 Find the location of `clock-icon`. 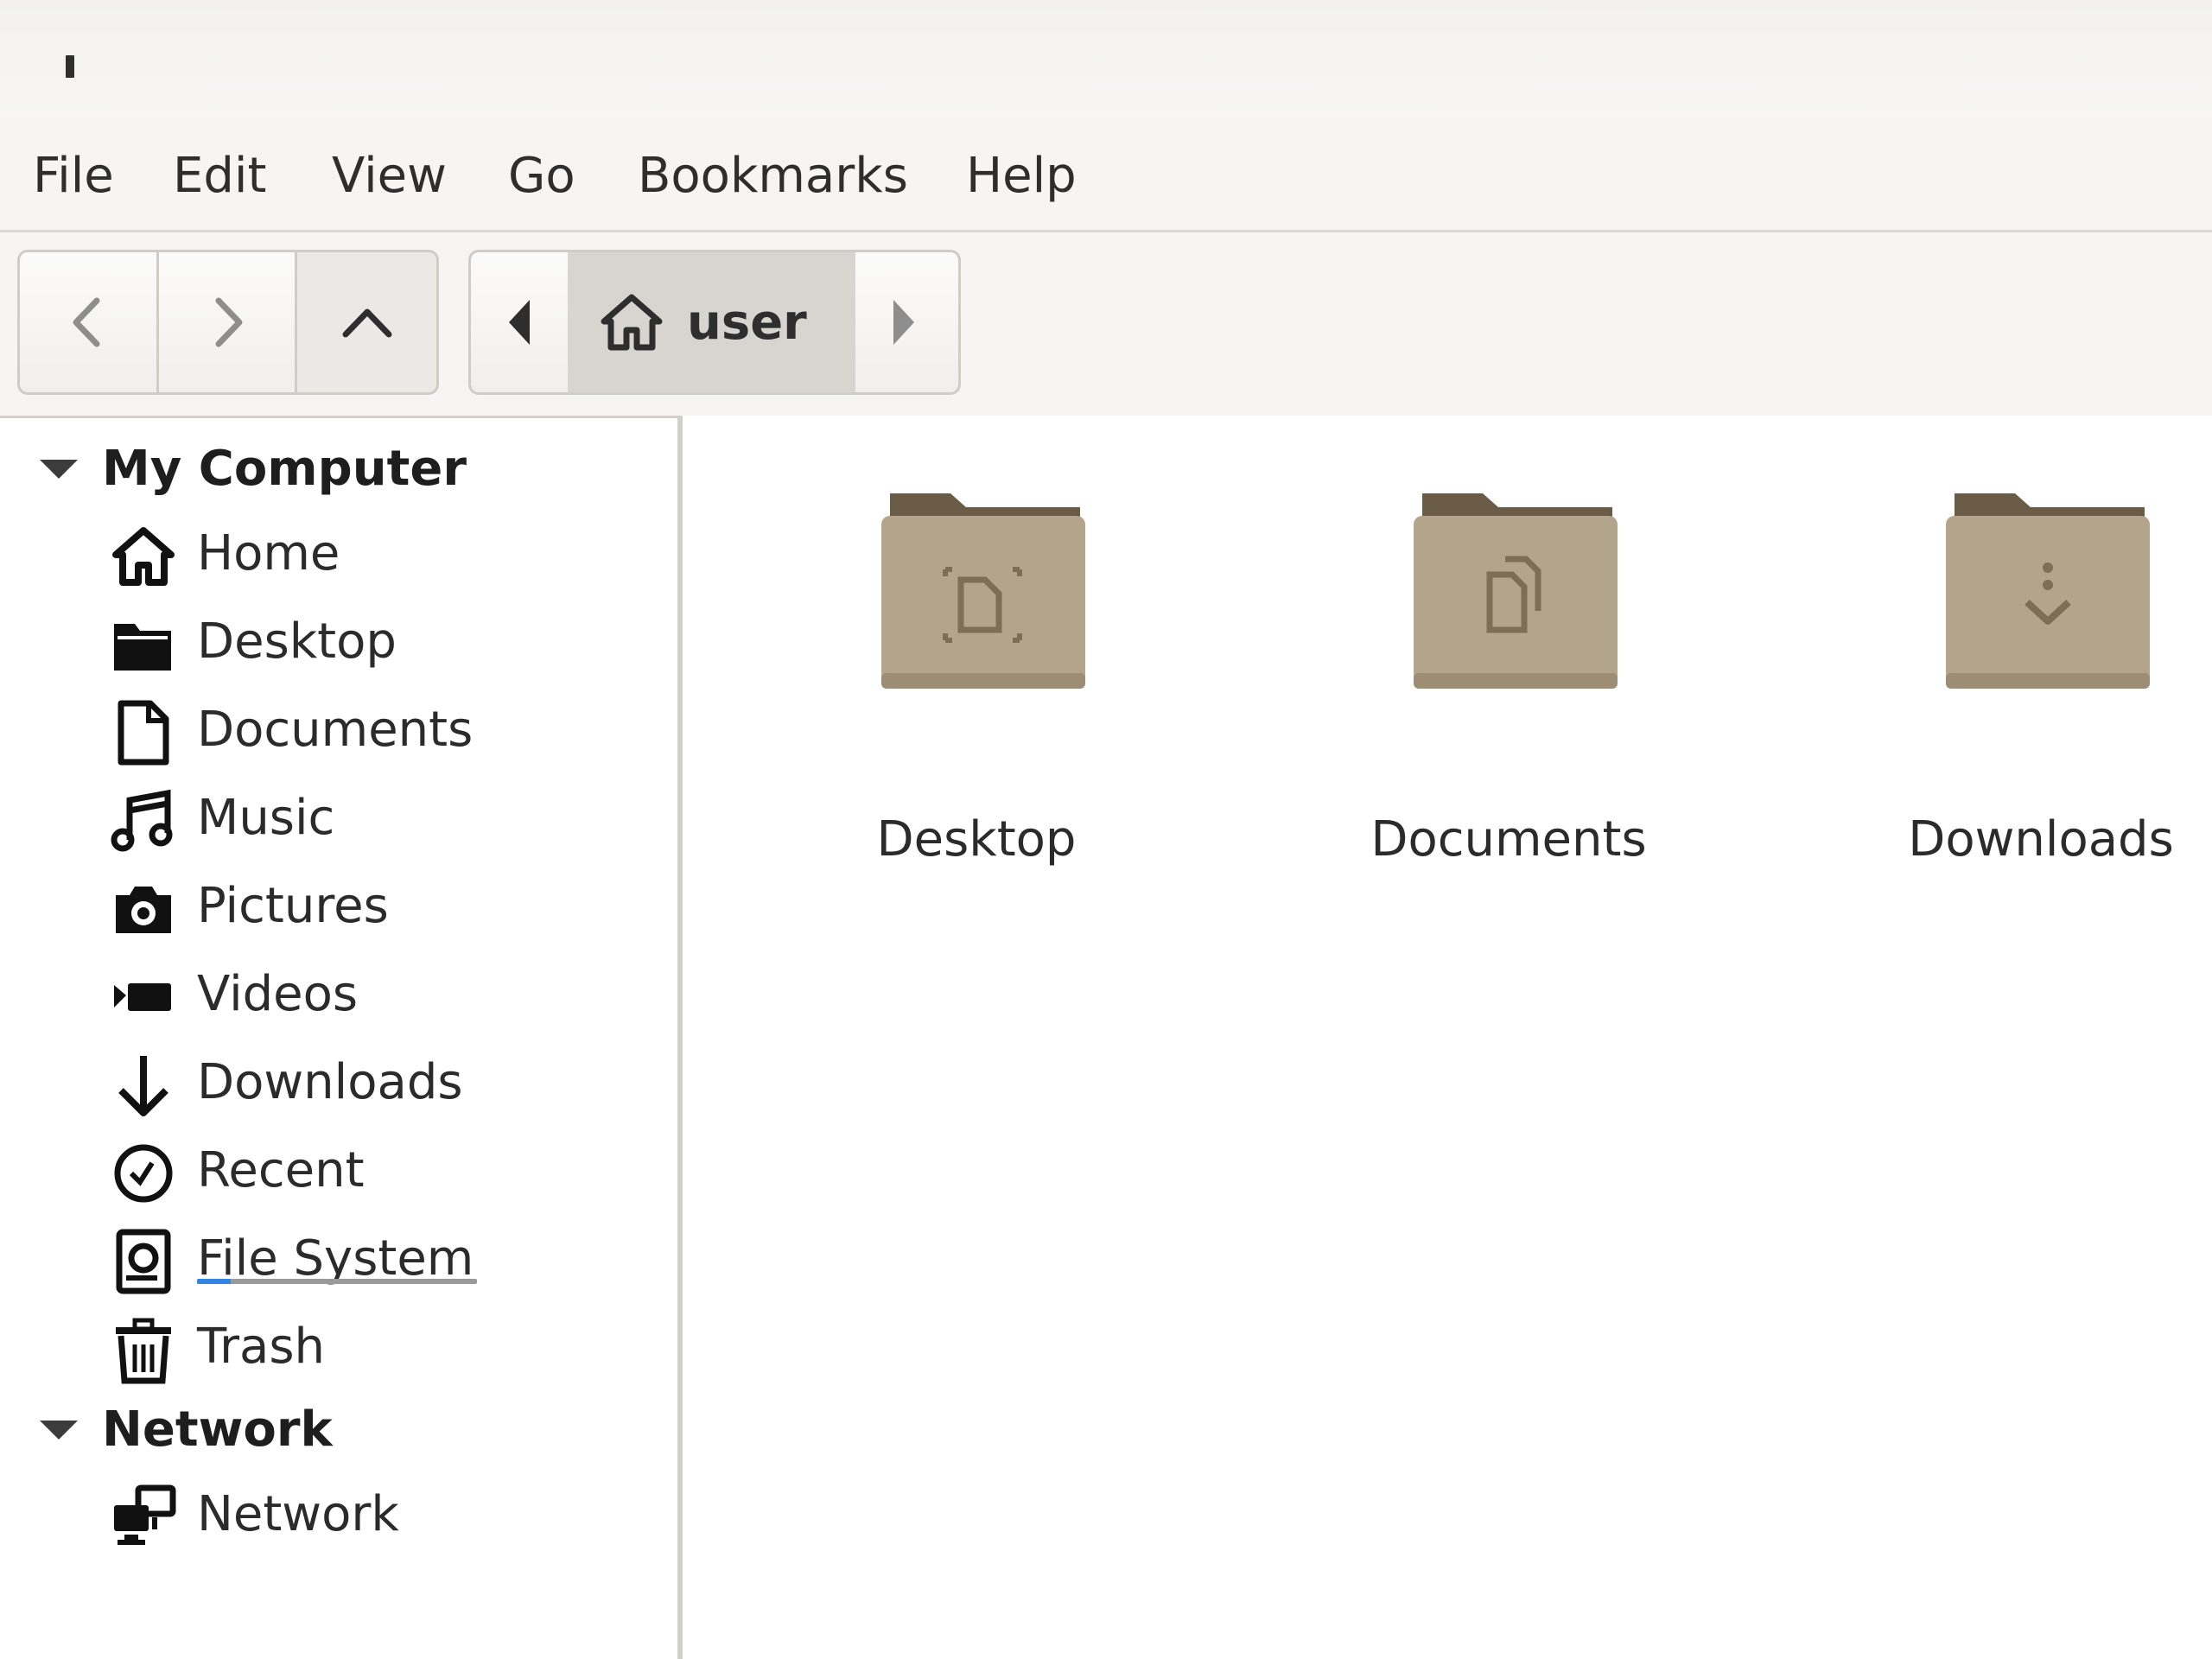

clock-icon is located at coordinates (143, 1173).